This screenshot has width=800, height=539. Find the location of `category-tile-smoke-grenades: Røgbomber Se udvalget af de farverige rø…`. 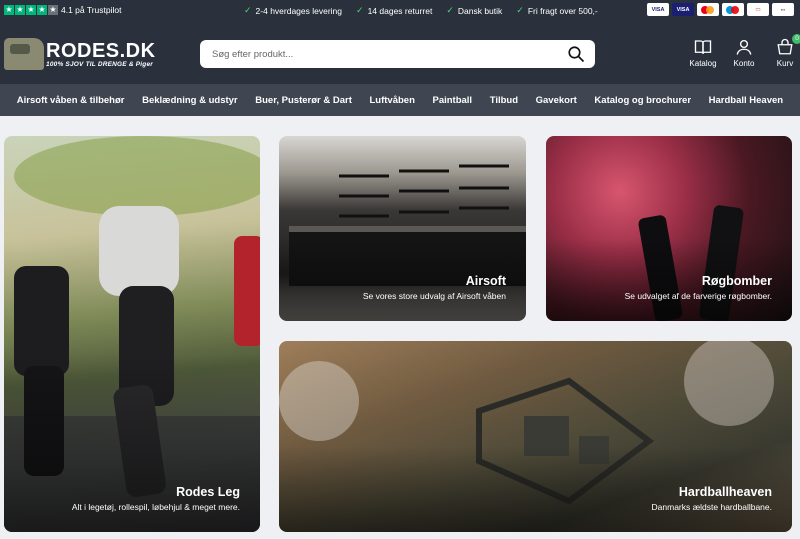

category-tile-smoke-grenades: Røgbomber Se udvalget af de farverige rø… is located at coordinates (669, 228).